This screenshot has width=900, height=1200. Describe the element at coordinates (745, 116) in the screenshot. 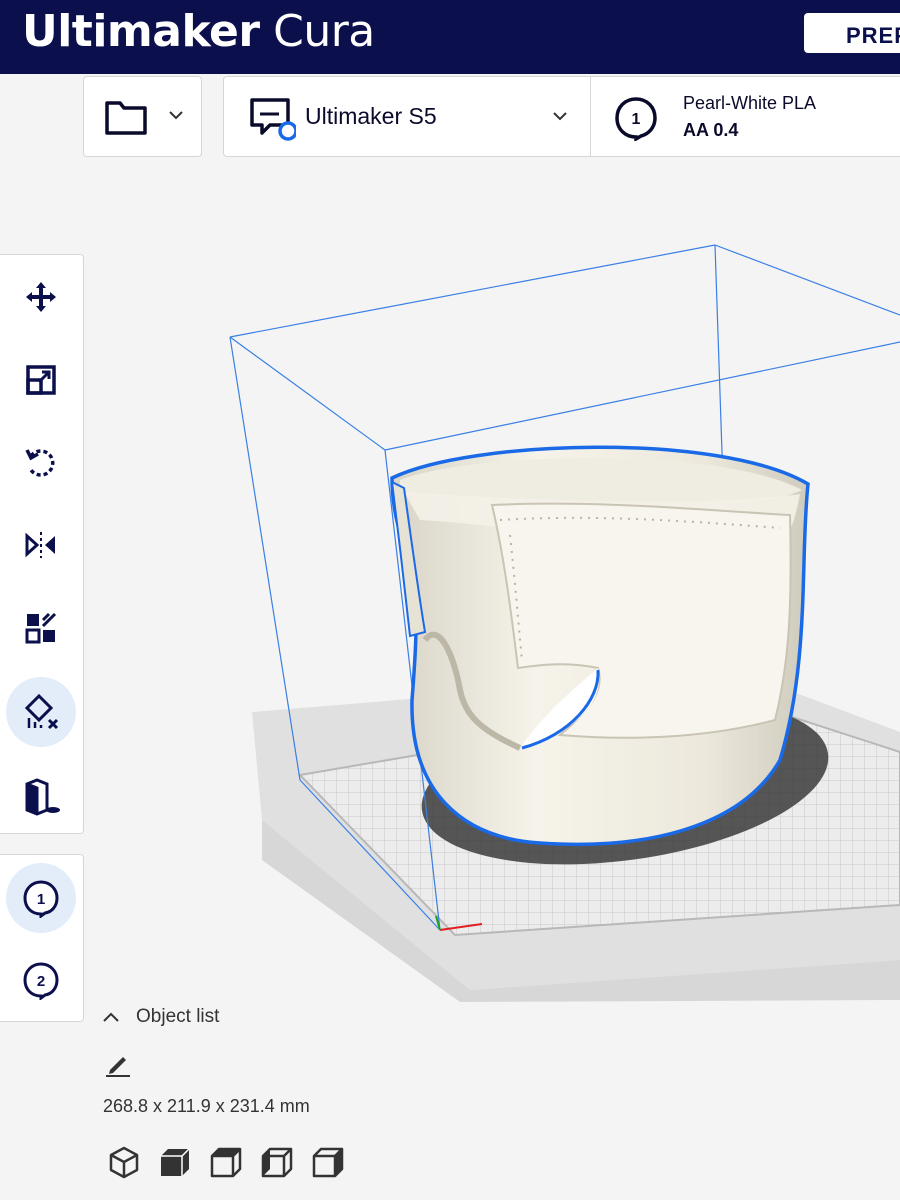

I see `material-selector: 1 Pearl-White PLA AA 0.4` at that location.